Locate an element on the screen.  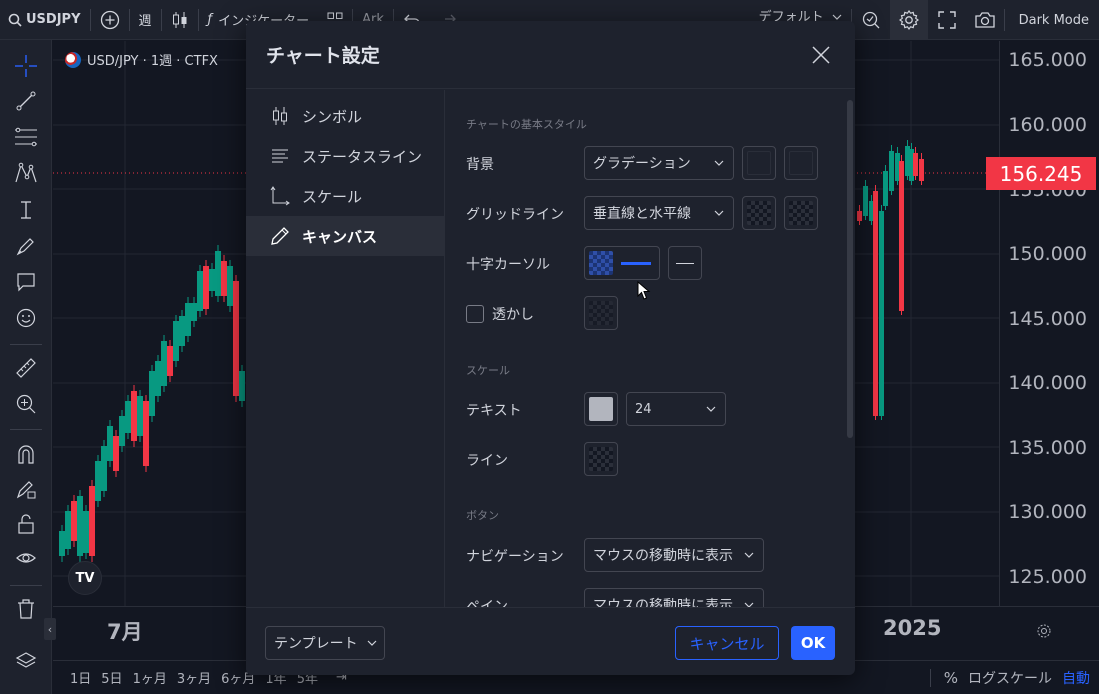
cancel-button: キャンセル is located at coordinates (727, 643).